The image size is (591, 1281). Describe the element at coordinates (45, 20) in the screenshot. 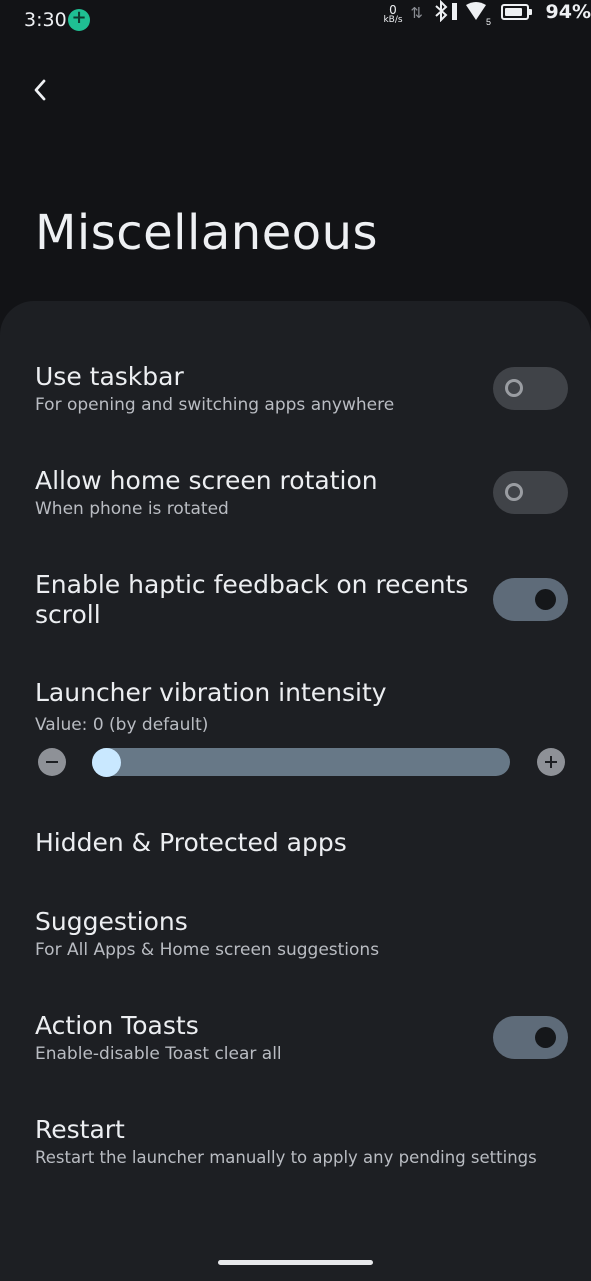

I see `clock: 3:30` at that location.